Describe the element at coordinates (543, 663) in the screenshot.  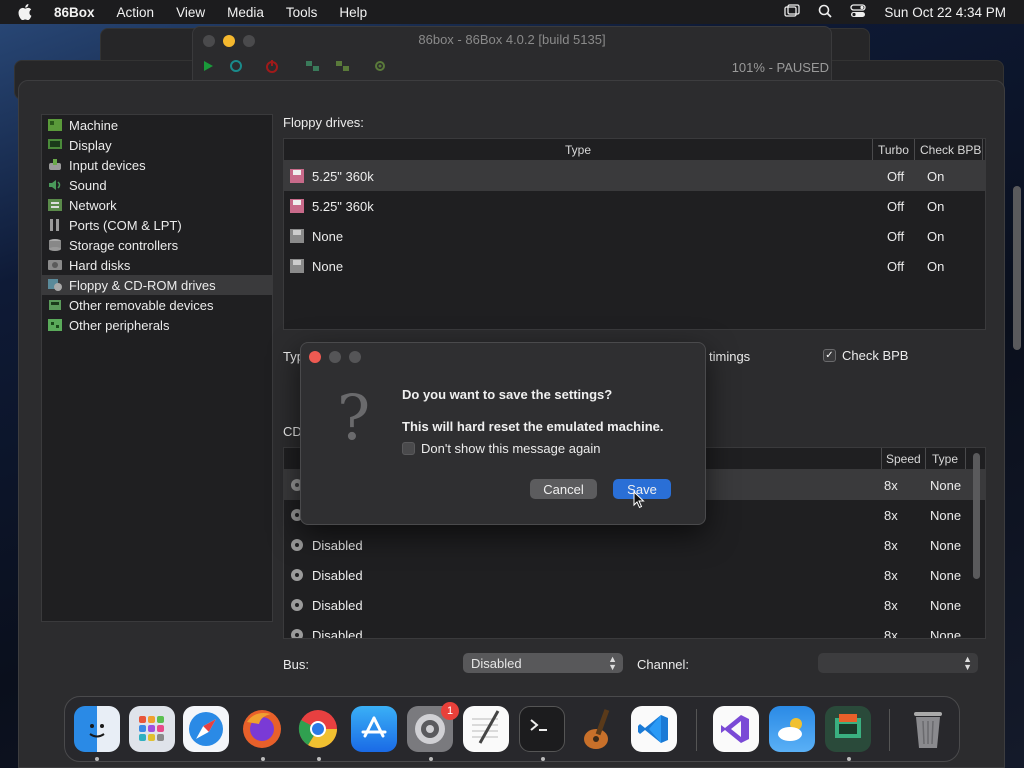
I see `bus-select: Disabled ▲ ▼` at that location.